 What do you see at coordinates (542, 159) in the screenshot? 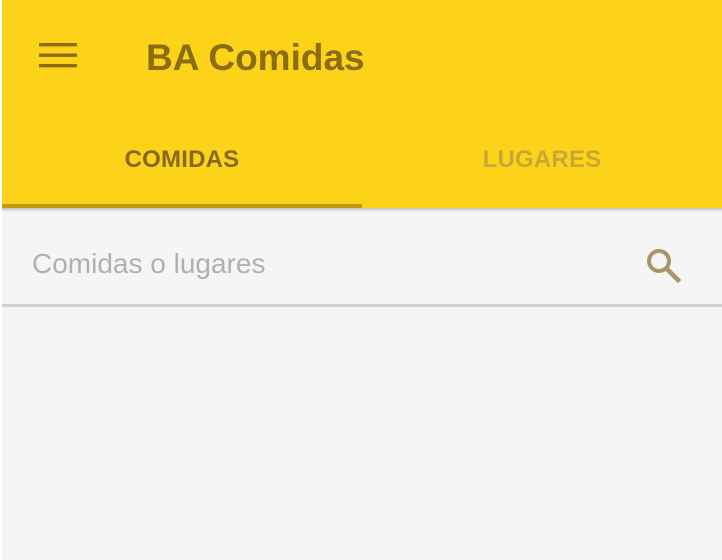
I see `tab-lugares-label: LUGARES` at bounding box center [542, 159].